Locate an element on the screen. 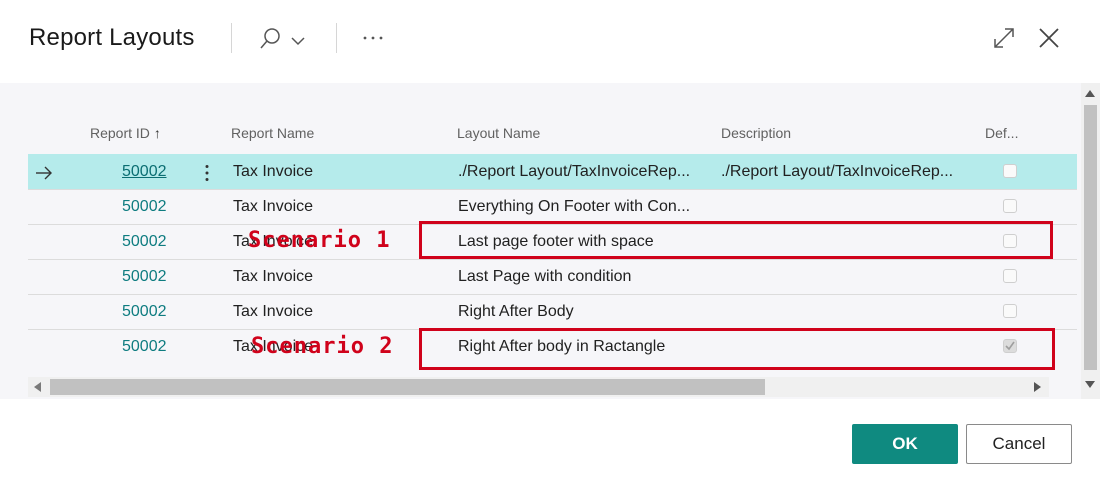  vertical-scrollbar is located at coordinates (1090, 241).